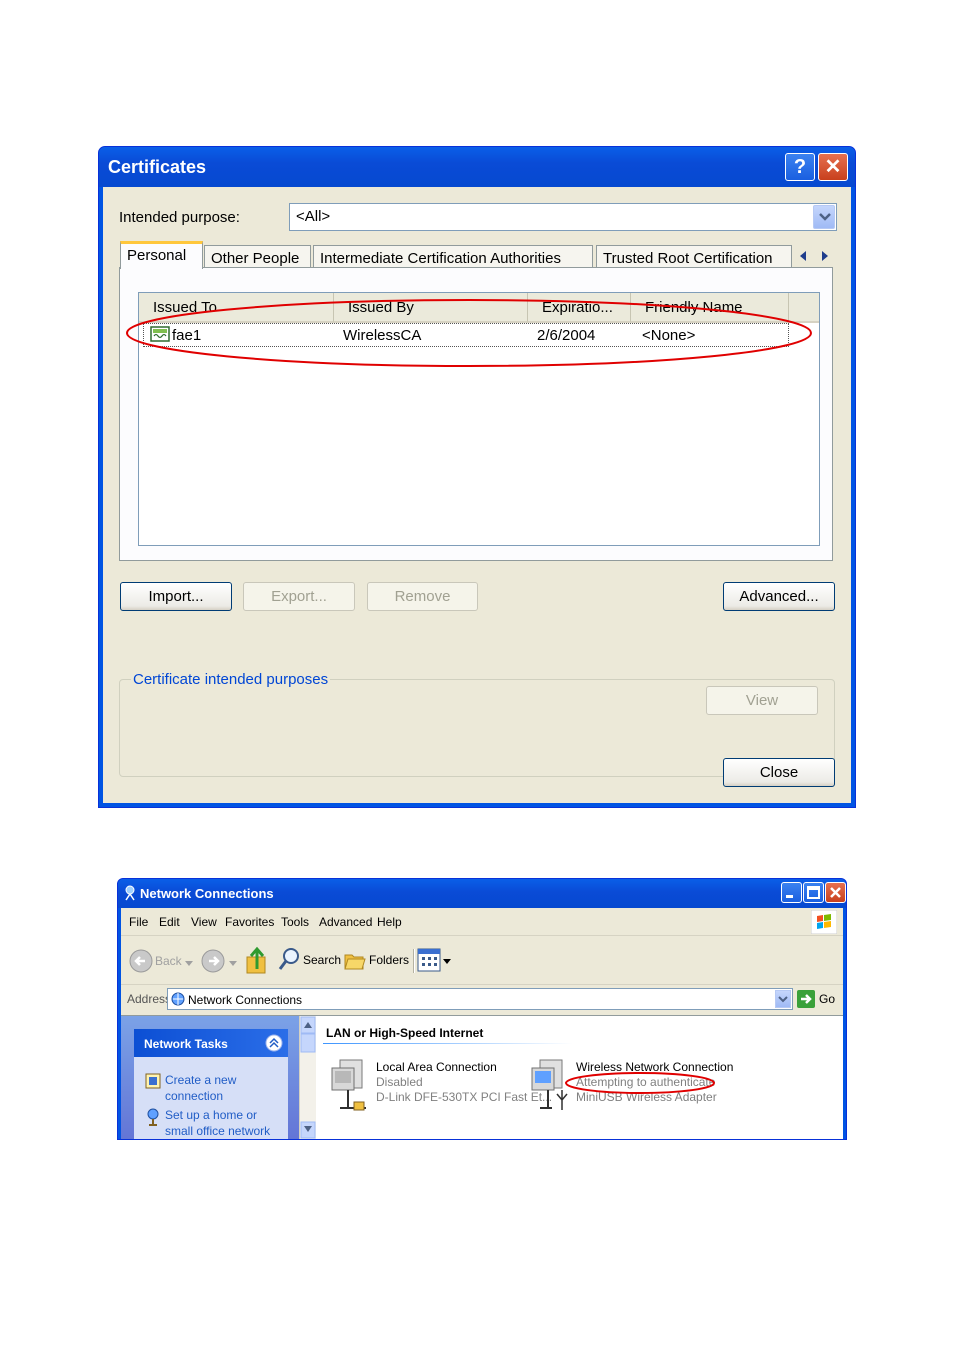  What do you see at coordinates (824, 922) in the screenshot?
I see `windows-logo-icon` at bounding box center [824, 922].